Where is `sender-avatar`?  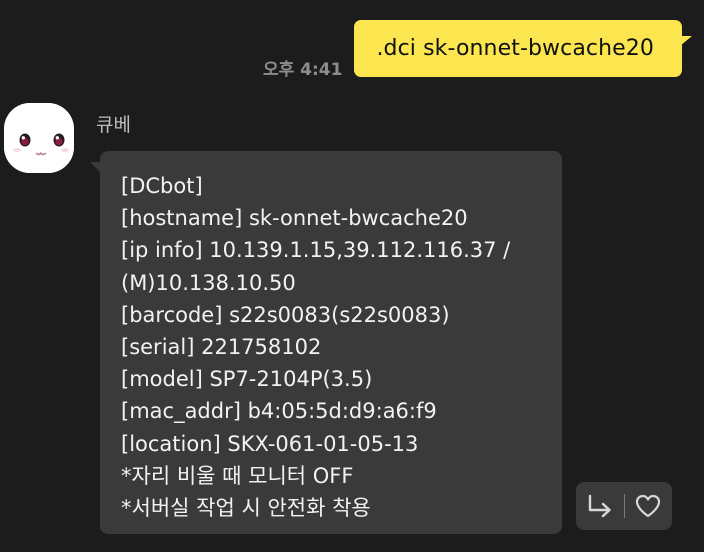 sender-avatar is located at coordinates (39, 138).